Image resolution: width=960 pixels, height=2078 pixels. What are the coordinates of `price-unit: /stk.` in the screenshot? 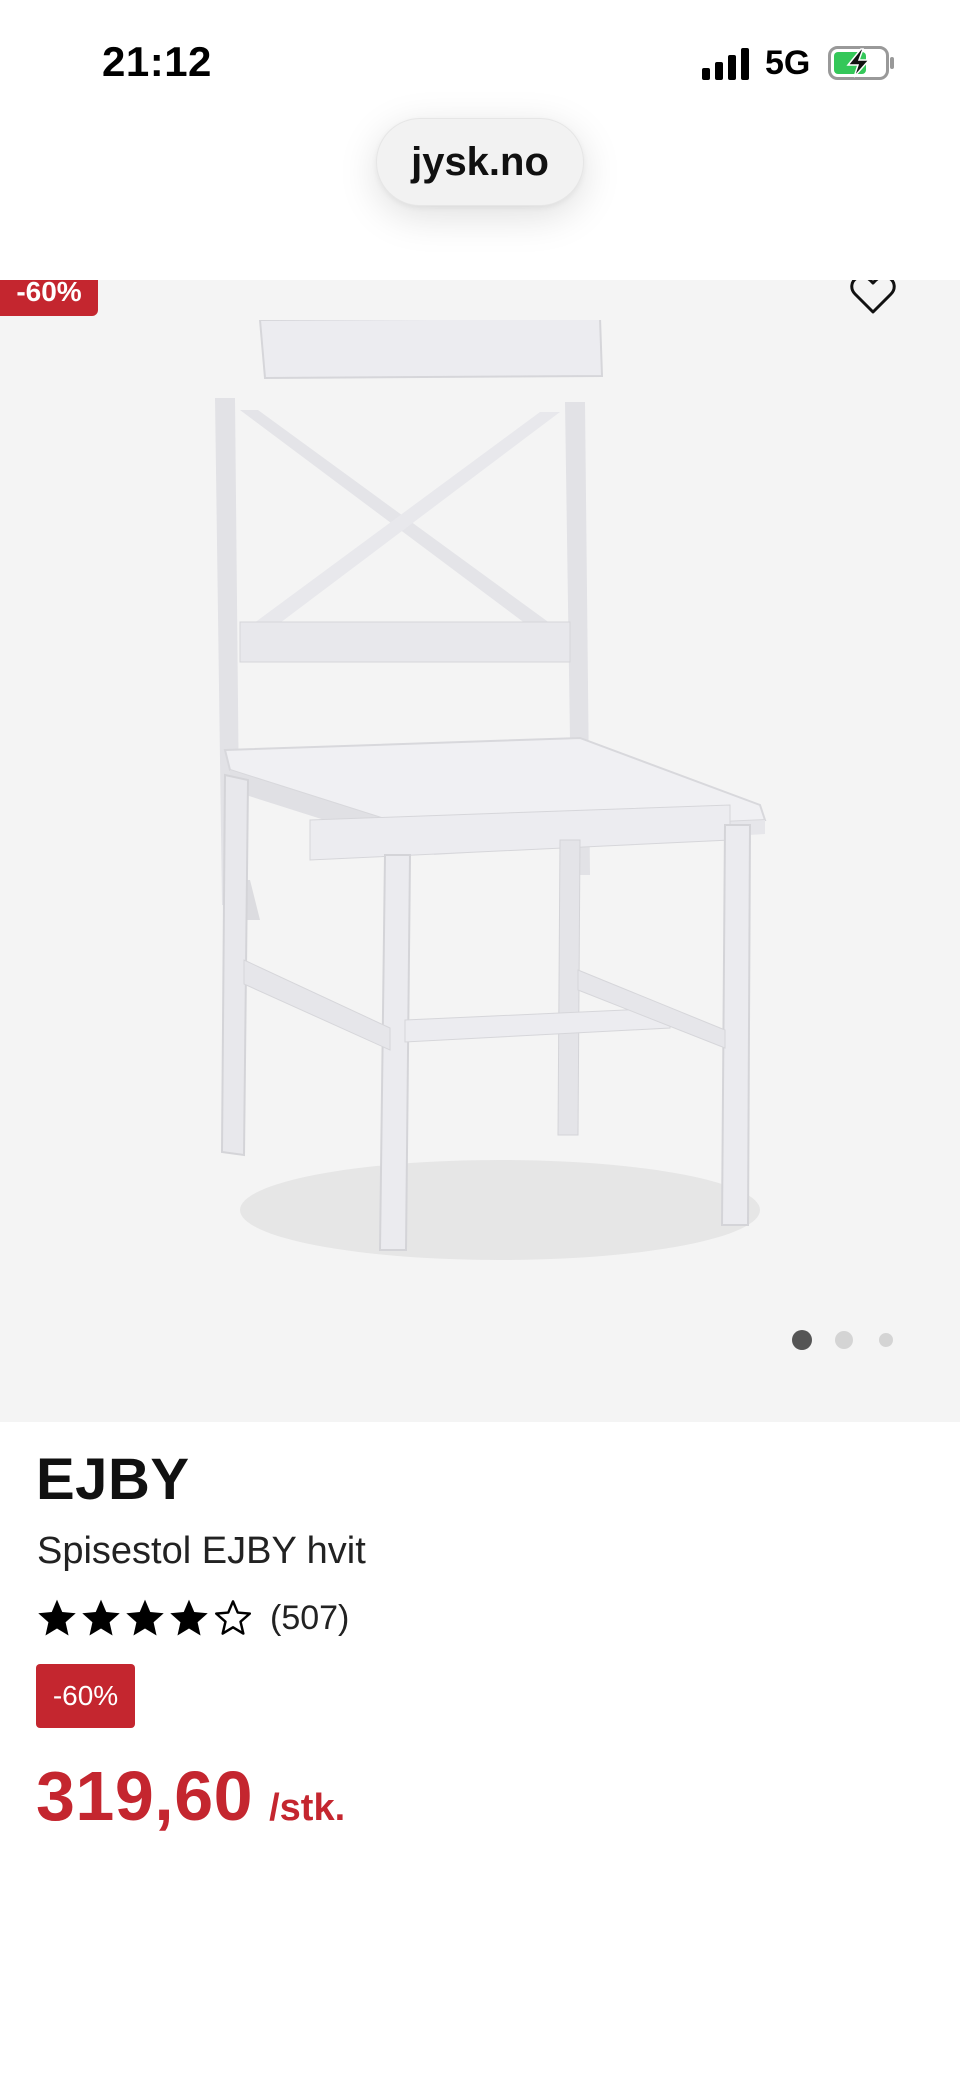 It's located at (307, 1808).